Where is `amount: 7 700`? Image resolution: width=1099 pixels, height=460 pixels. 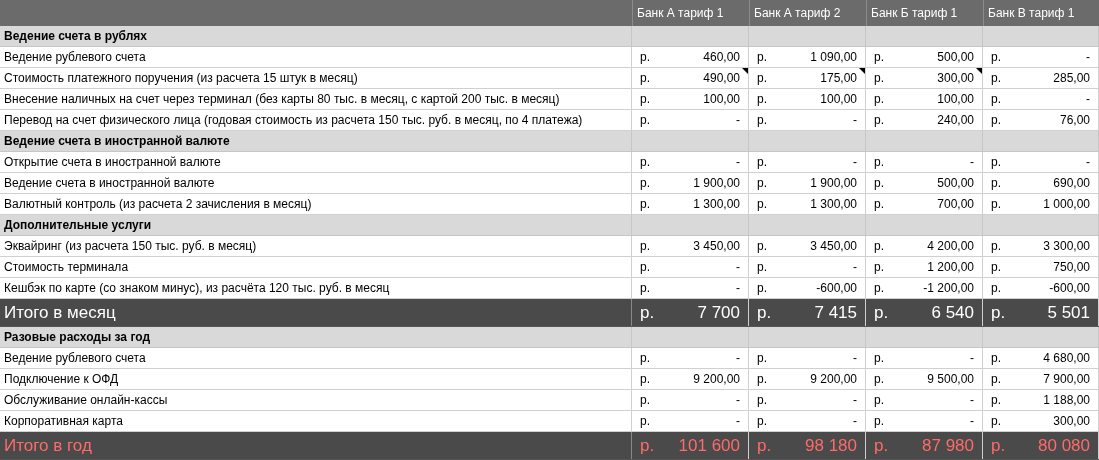 amount: 7 700 is located at coordinates (718, 312).